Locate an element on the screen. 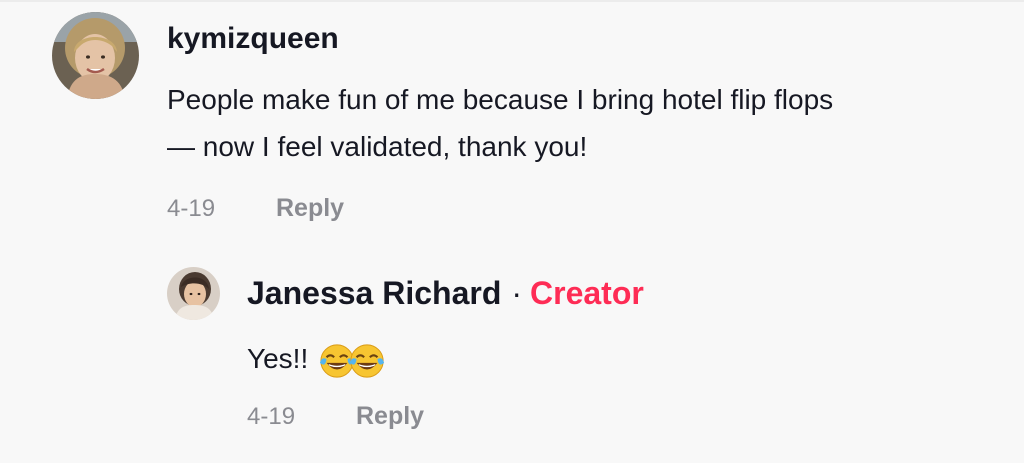  reply-text-content: Yes!! is located at coordinates (278, 358).